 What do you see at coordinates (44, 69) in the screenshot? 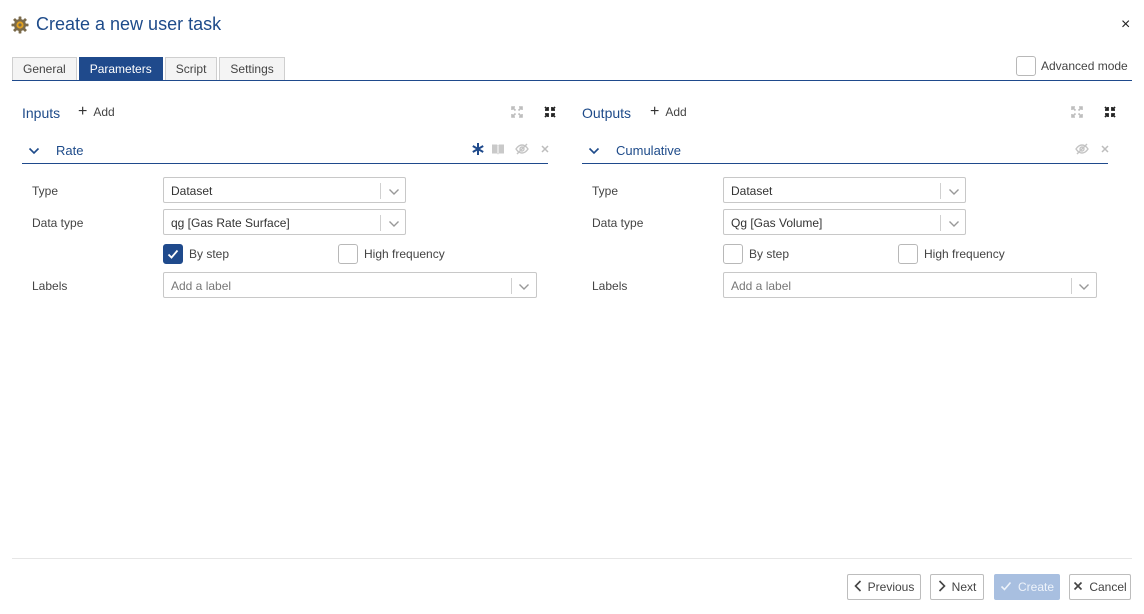
I see `tab-general: General` at bounding box center [44, 69].